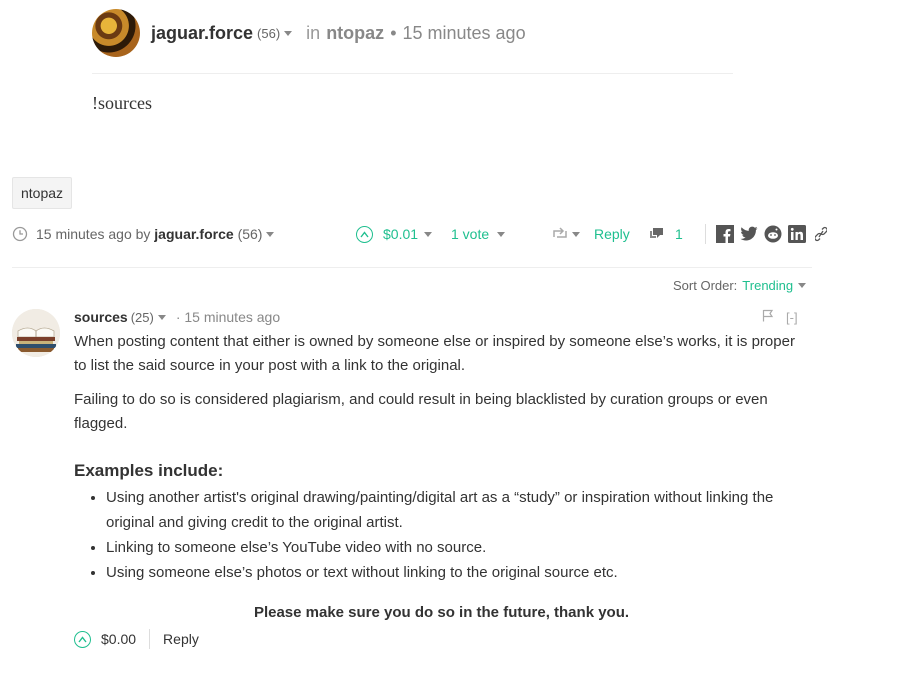 This screenshot has height=691, width=899. Describe the element at coordinates (250, 234) in the screenshot. I see `footer-reputation: (56)` at that location.